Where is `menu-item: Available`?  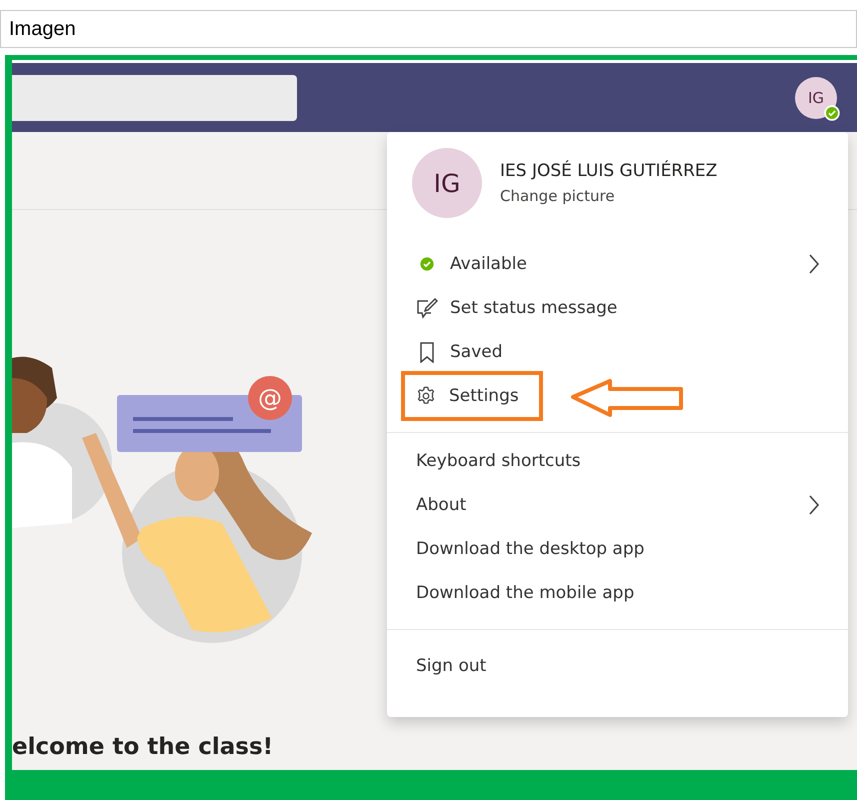
menu-item: Available is located at coordinates (471, 264).